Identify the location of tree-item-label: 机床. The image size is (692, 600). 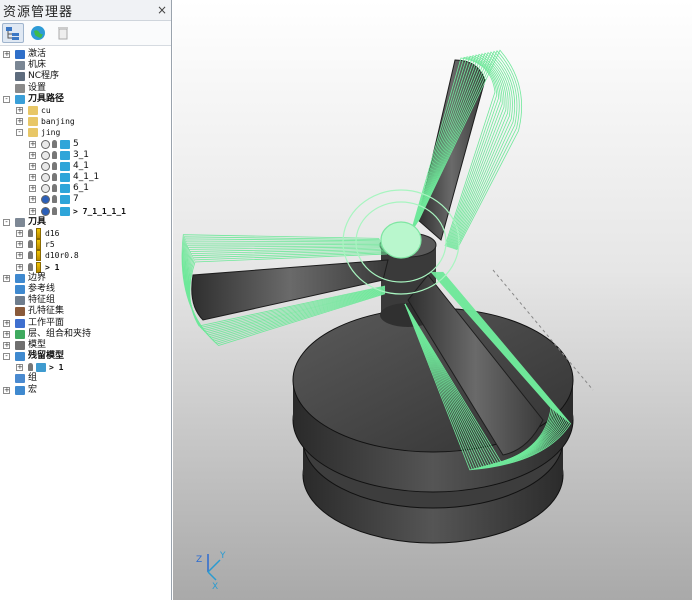
(37, 65).